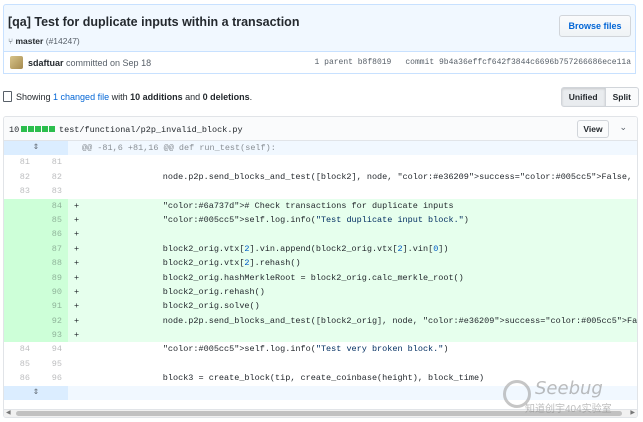 The width and height of the screenshot is (643, 422). Describe the element at coordinates (52, 306) in the screenshot. I see `new-line-number: 91` at that location.